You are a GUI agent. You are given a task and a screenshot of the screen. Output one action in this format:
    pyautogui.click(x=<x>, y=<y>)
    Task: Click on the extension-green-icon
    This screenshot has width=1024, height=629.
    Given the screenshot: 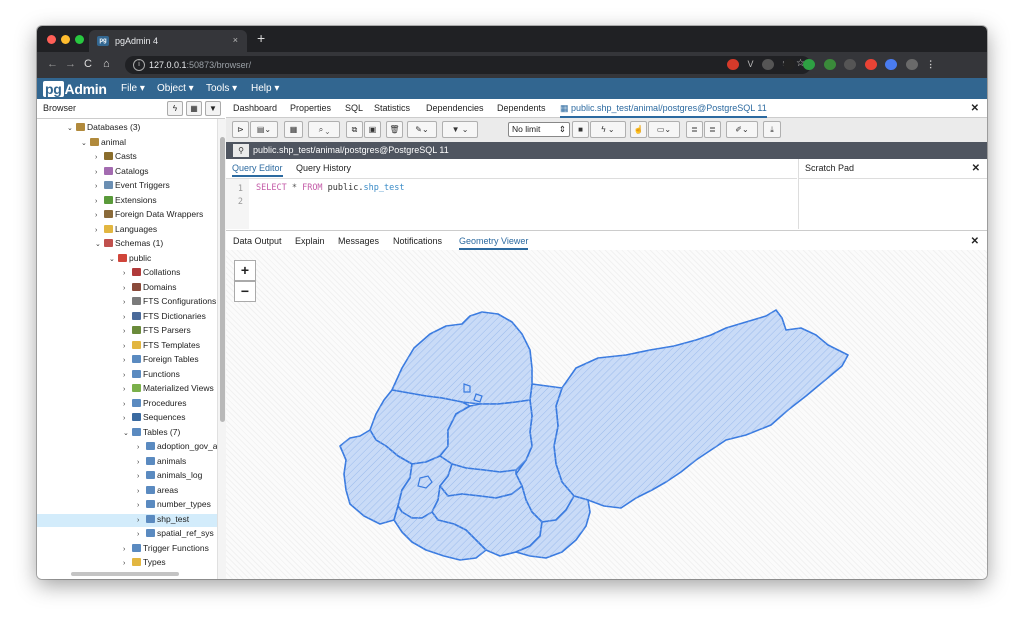 What is the action you would take?
    pyautogui.click(x=829, y=65)
    